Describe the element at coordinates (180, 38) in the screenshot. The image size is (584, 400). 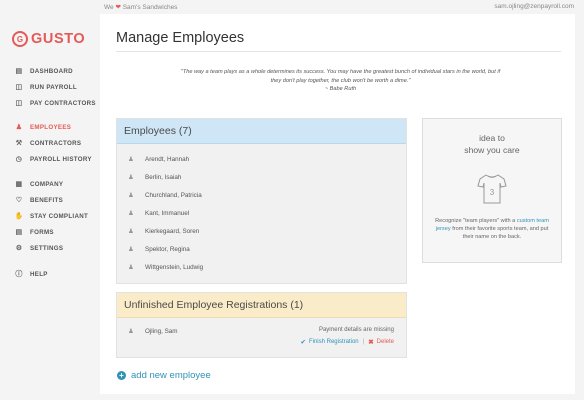
I see `page-title: Manage Employees` at that location.